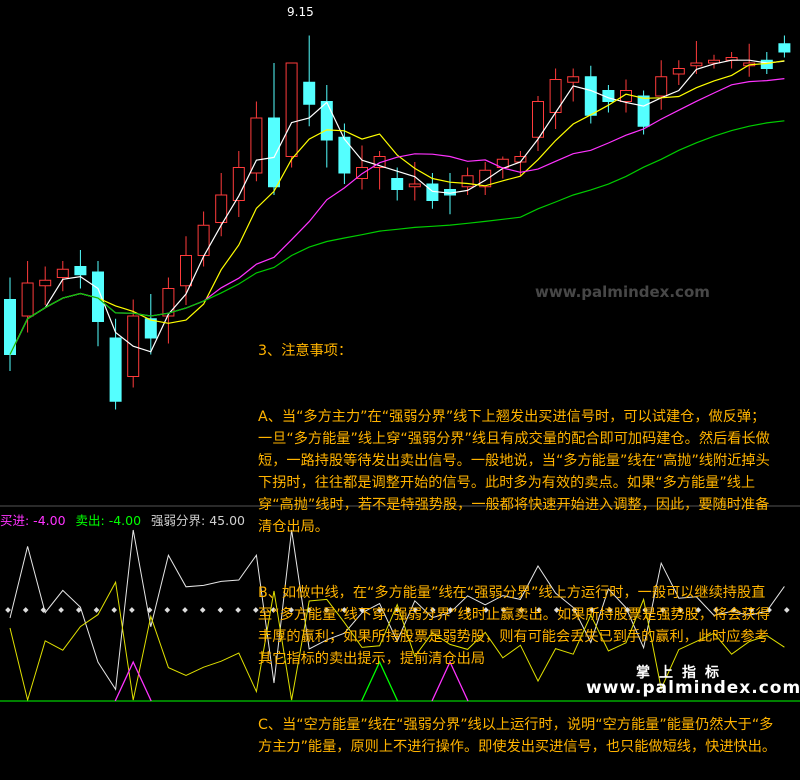 Image resolution: width=800 pixels, height=780 pixels. What do you see at coordinates (198, 520) in the screenshot?
I see `legend-boundary: 强弱分界: 45.00` at bounding box center [198, 520].